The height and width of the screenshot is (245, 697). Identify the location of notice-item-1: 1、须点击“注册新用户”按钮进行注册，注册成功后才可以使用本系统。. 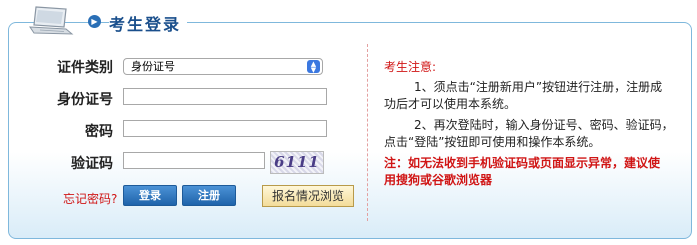
(523, 95).